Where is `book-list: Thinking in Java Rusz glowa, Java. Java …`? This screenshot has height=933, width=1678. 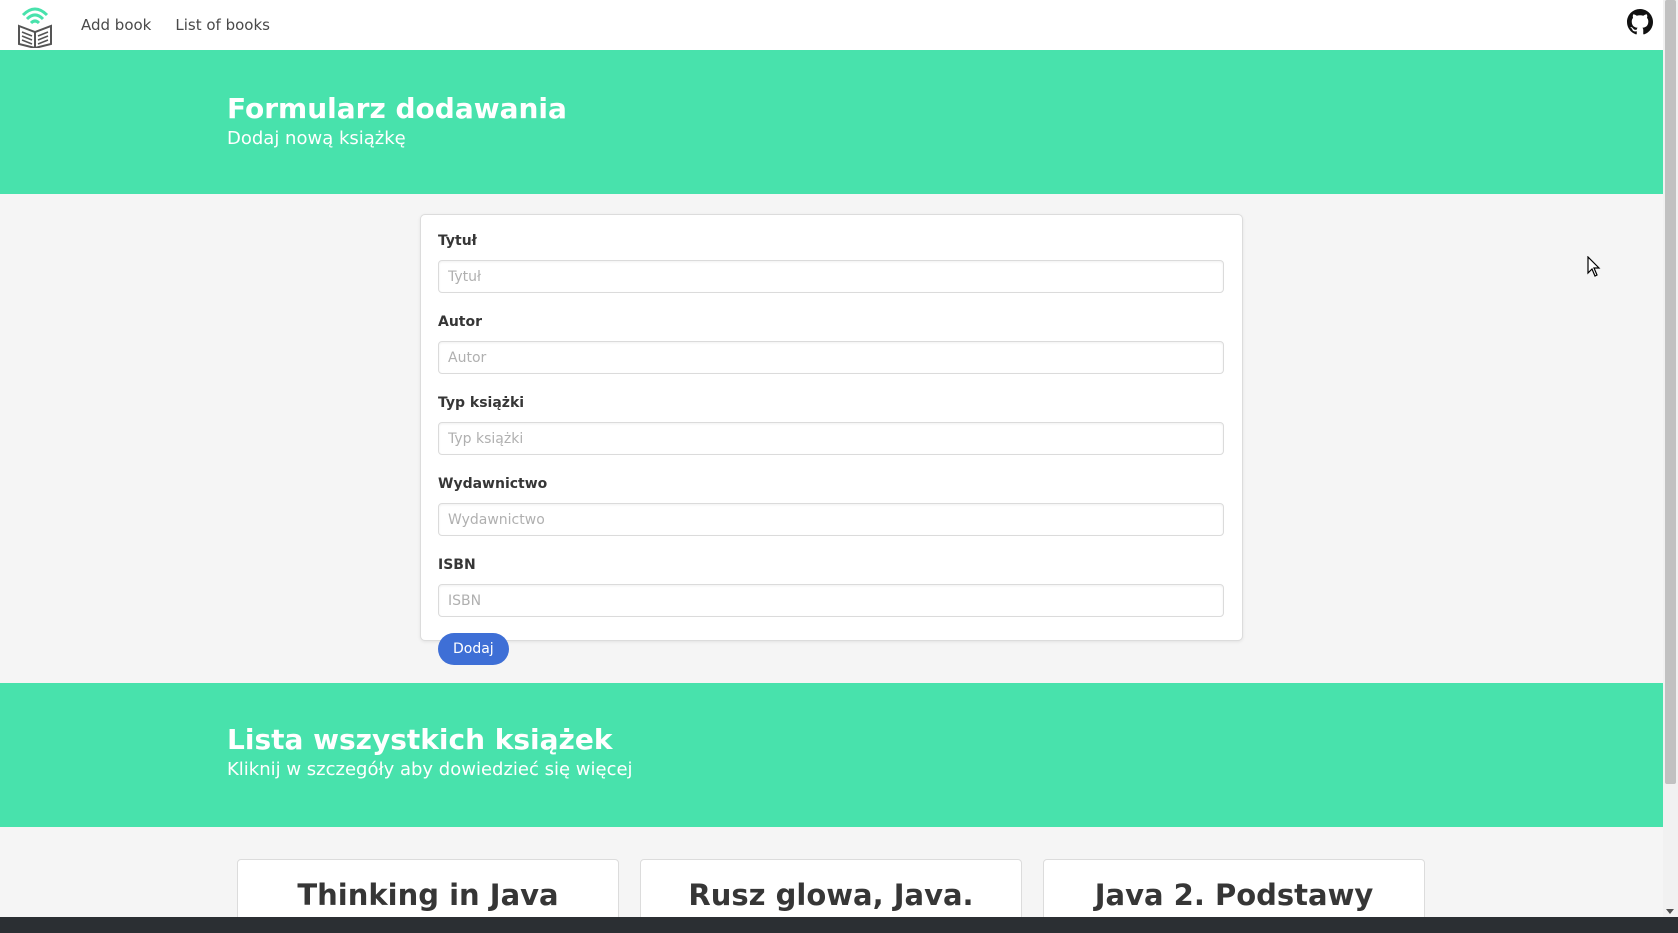
book-list: Thinking in Java Rusz glowa, Java. Java … is located at coordinates (831, 872).